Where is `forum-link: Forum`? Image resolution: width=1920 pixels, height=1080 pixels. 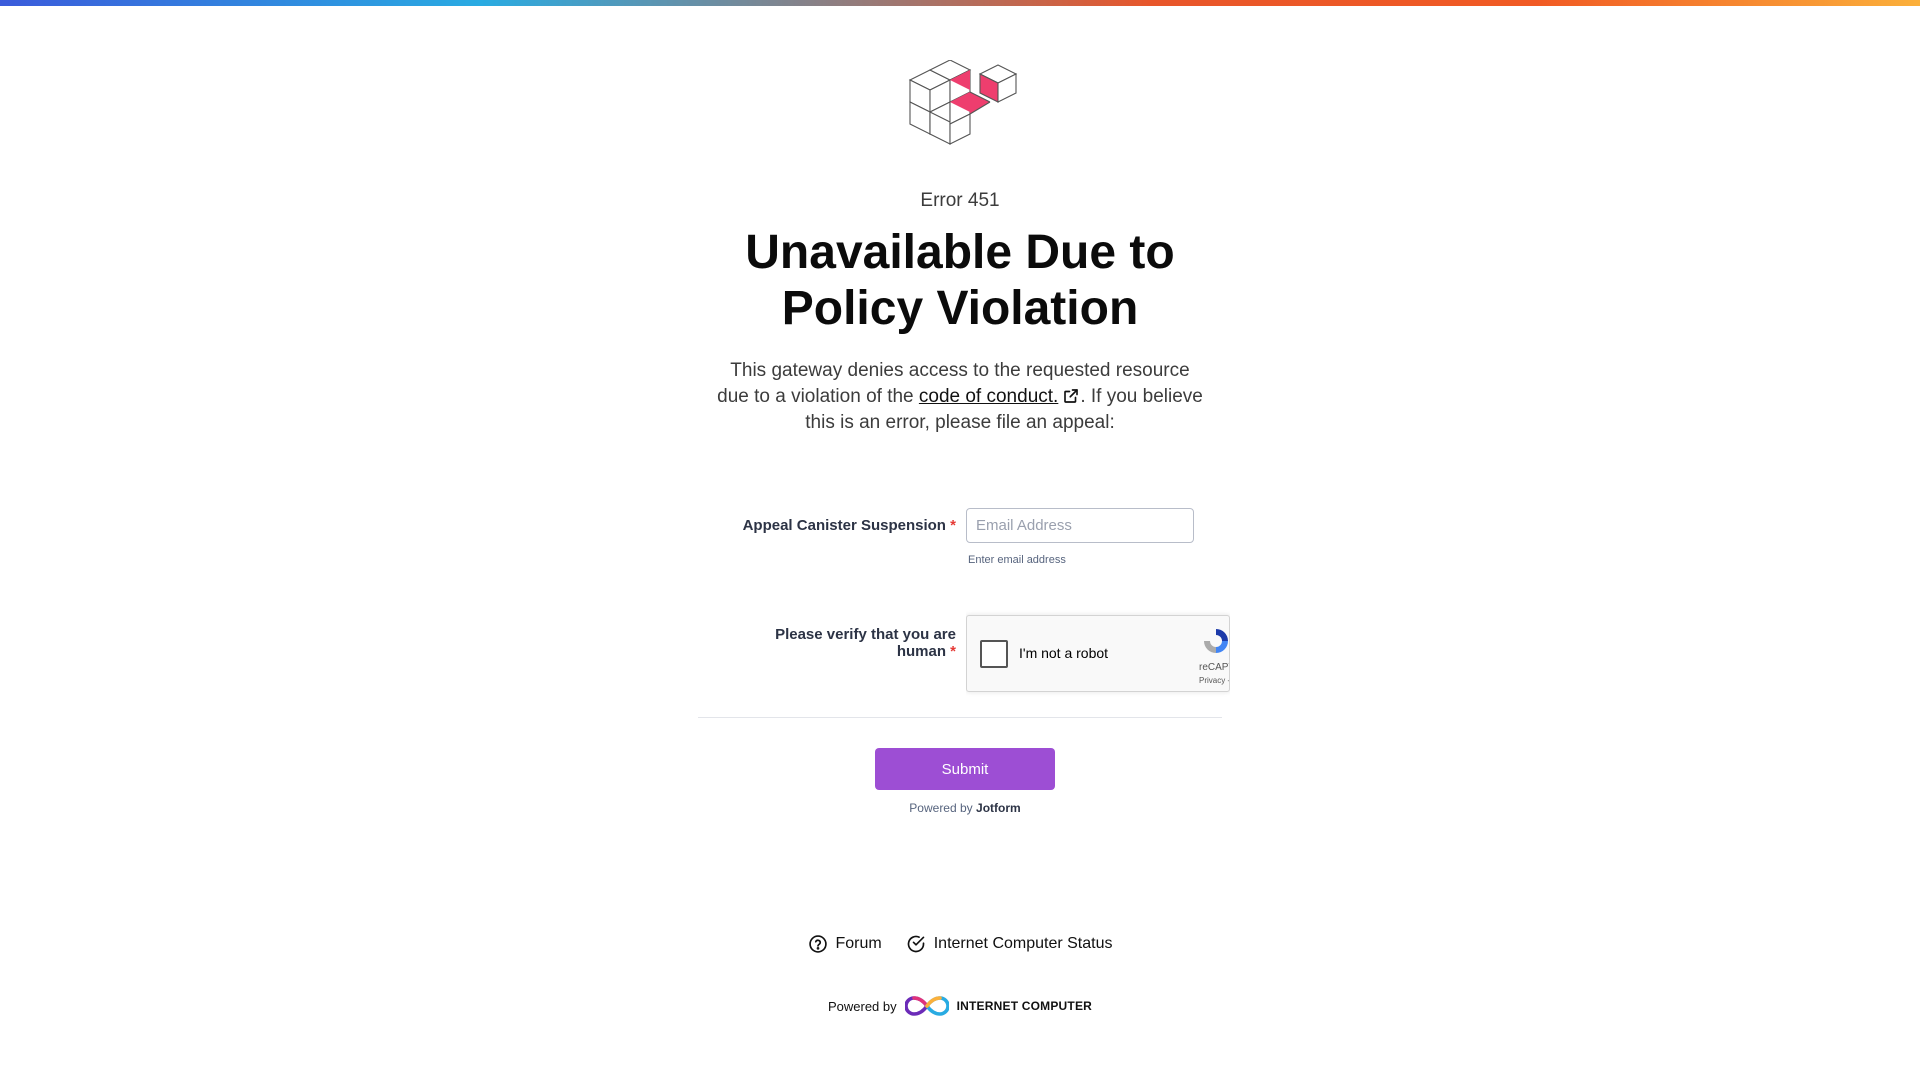 forum-link: Forum is located at coordinates (845, 944).